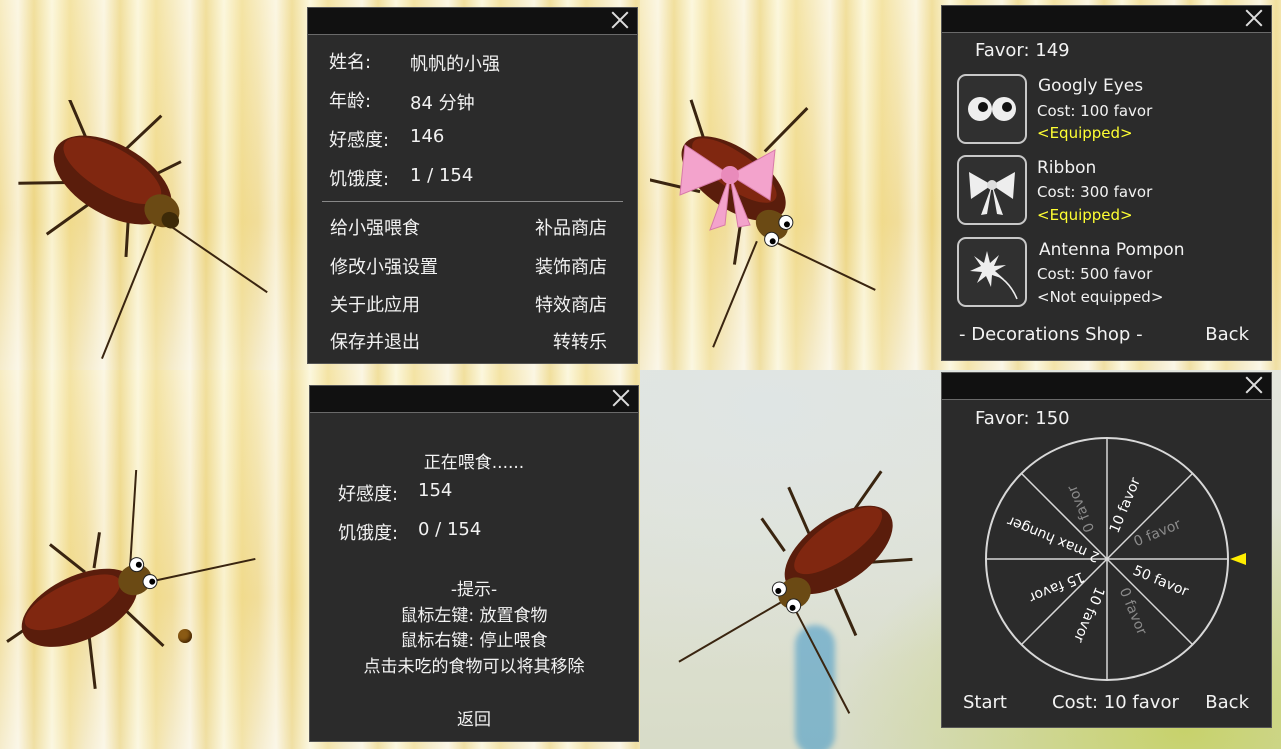  What do you see at coordinates (580, 341) in the screenshot?
I see `menu-lucky-wheel: 转转乐` at bounding box center [580, 341].